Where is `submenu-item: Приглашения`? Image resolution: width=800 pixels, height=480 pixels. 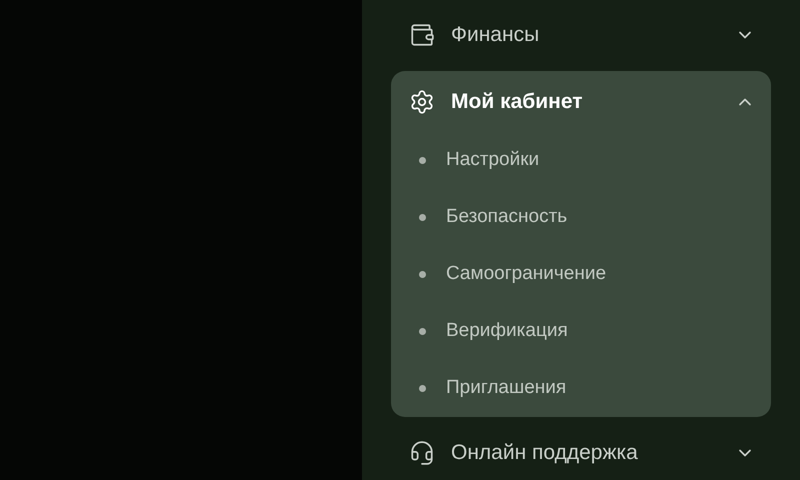
submenu-item: Приглашения is located at coordinates (581, 388).